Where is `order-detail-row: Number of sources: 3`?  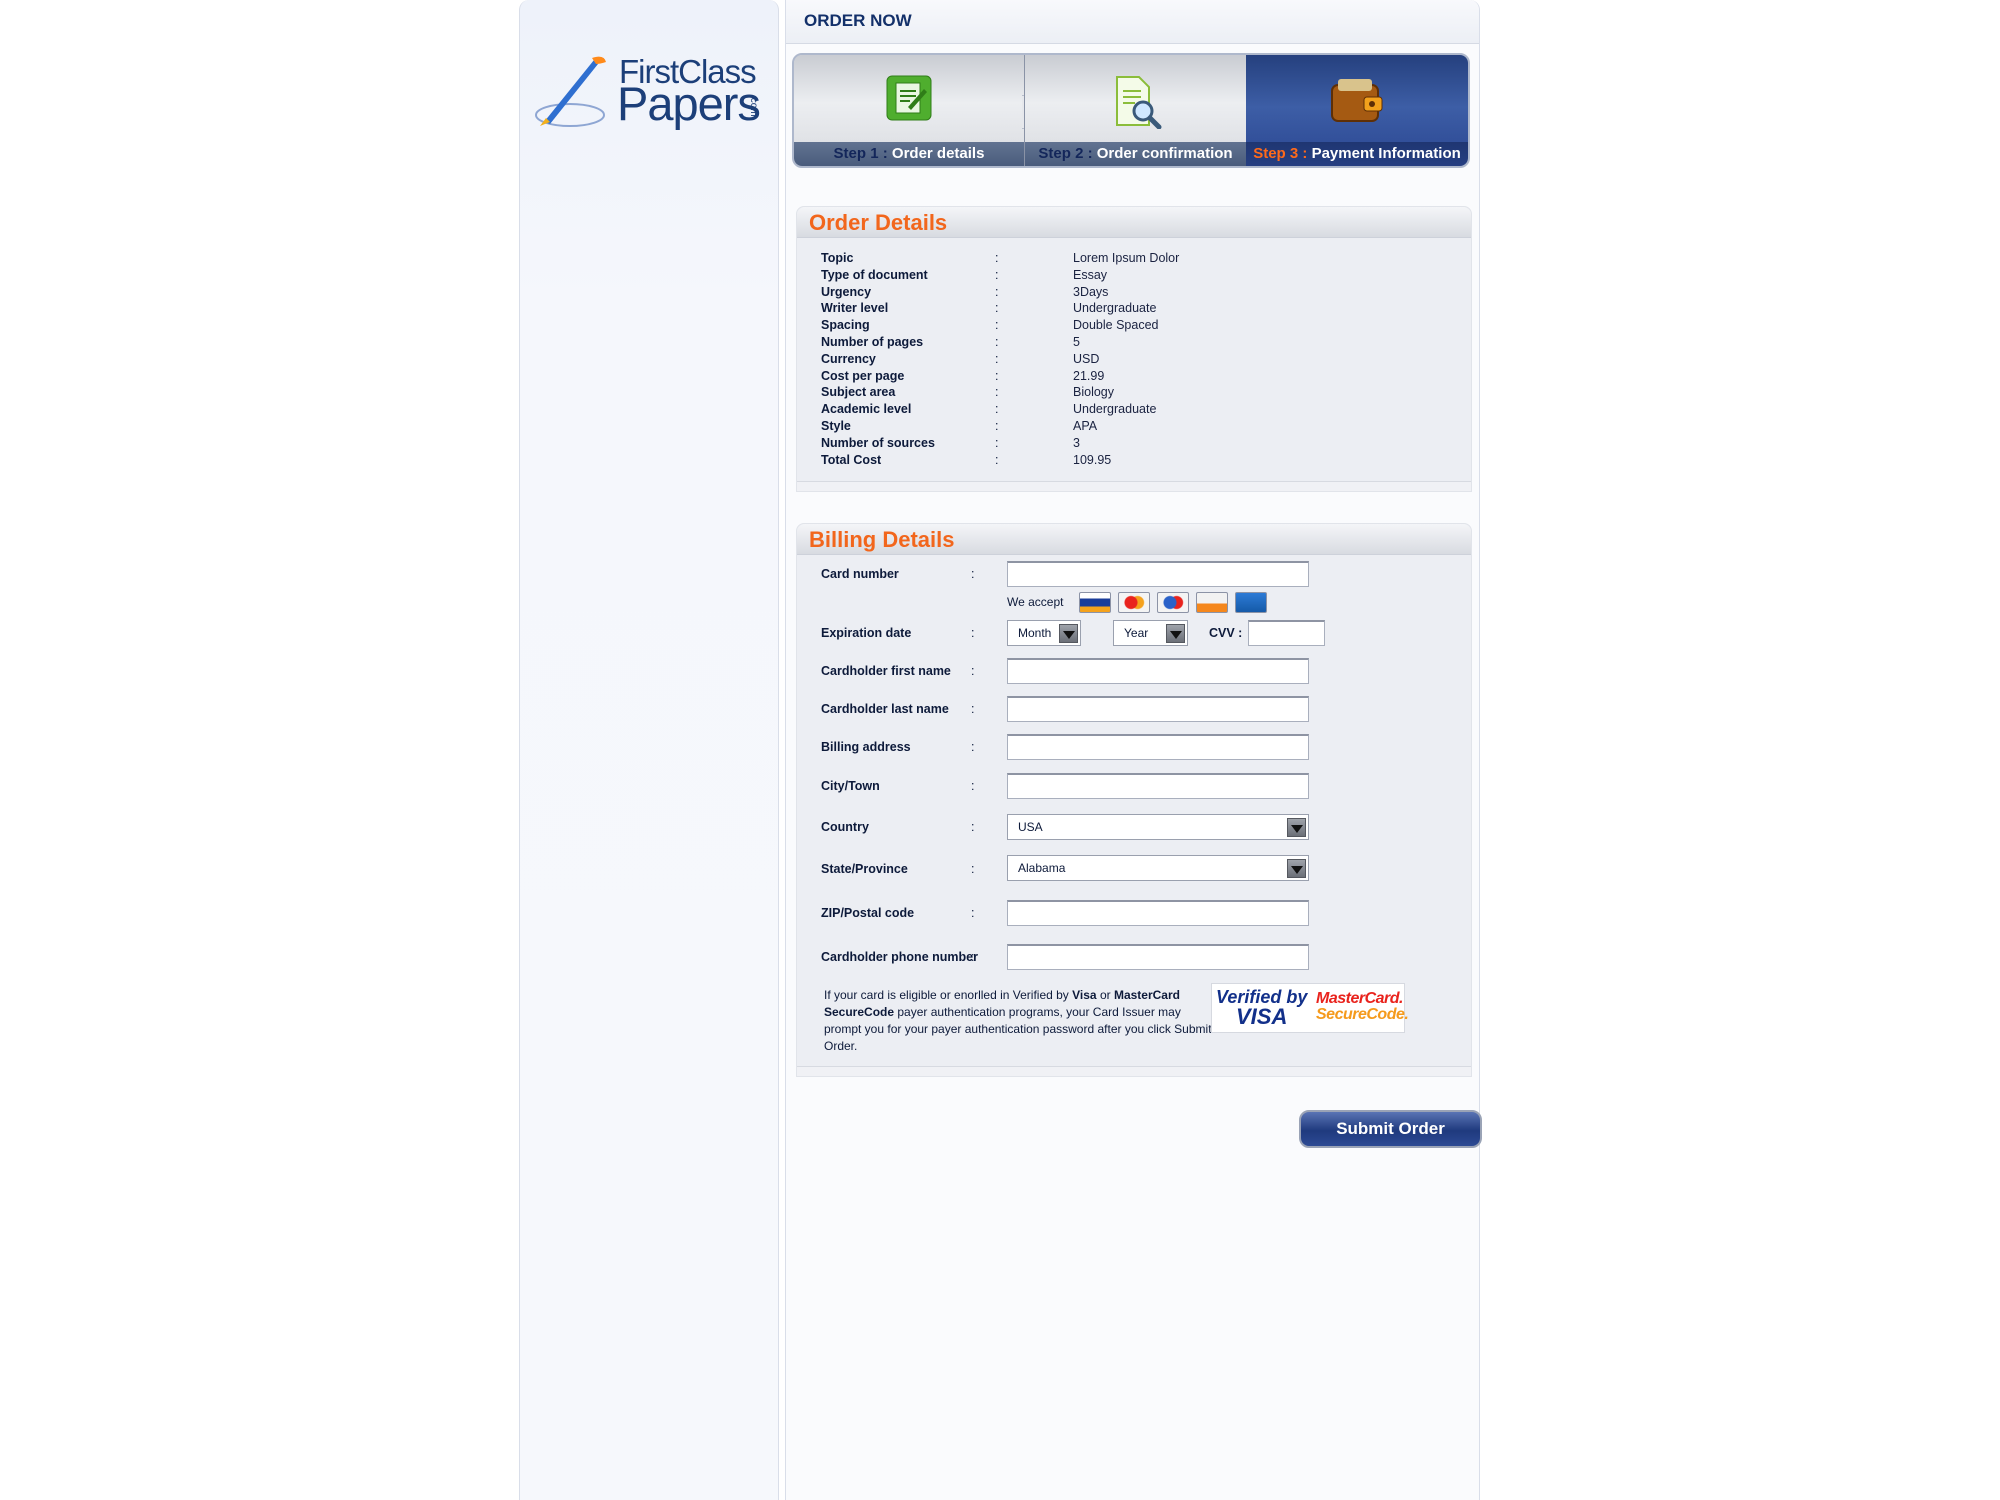 order-detail-row: Number of sources: 3 is located at coordinates (1131, 444).